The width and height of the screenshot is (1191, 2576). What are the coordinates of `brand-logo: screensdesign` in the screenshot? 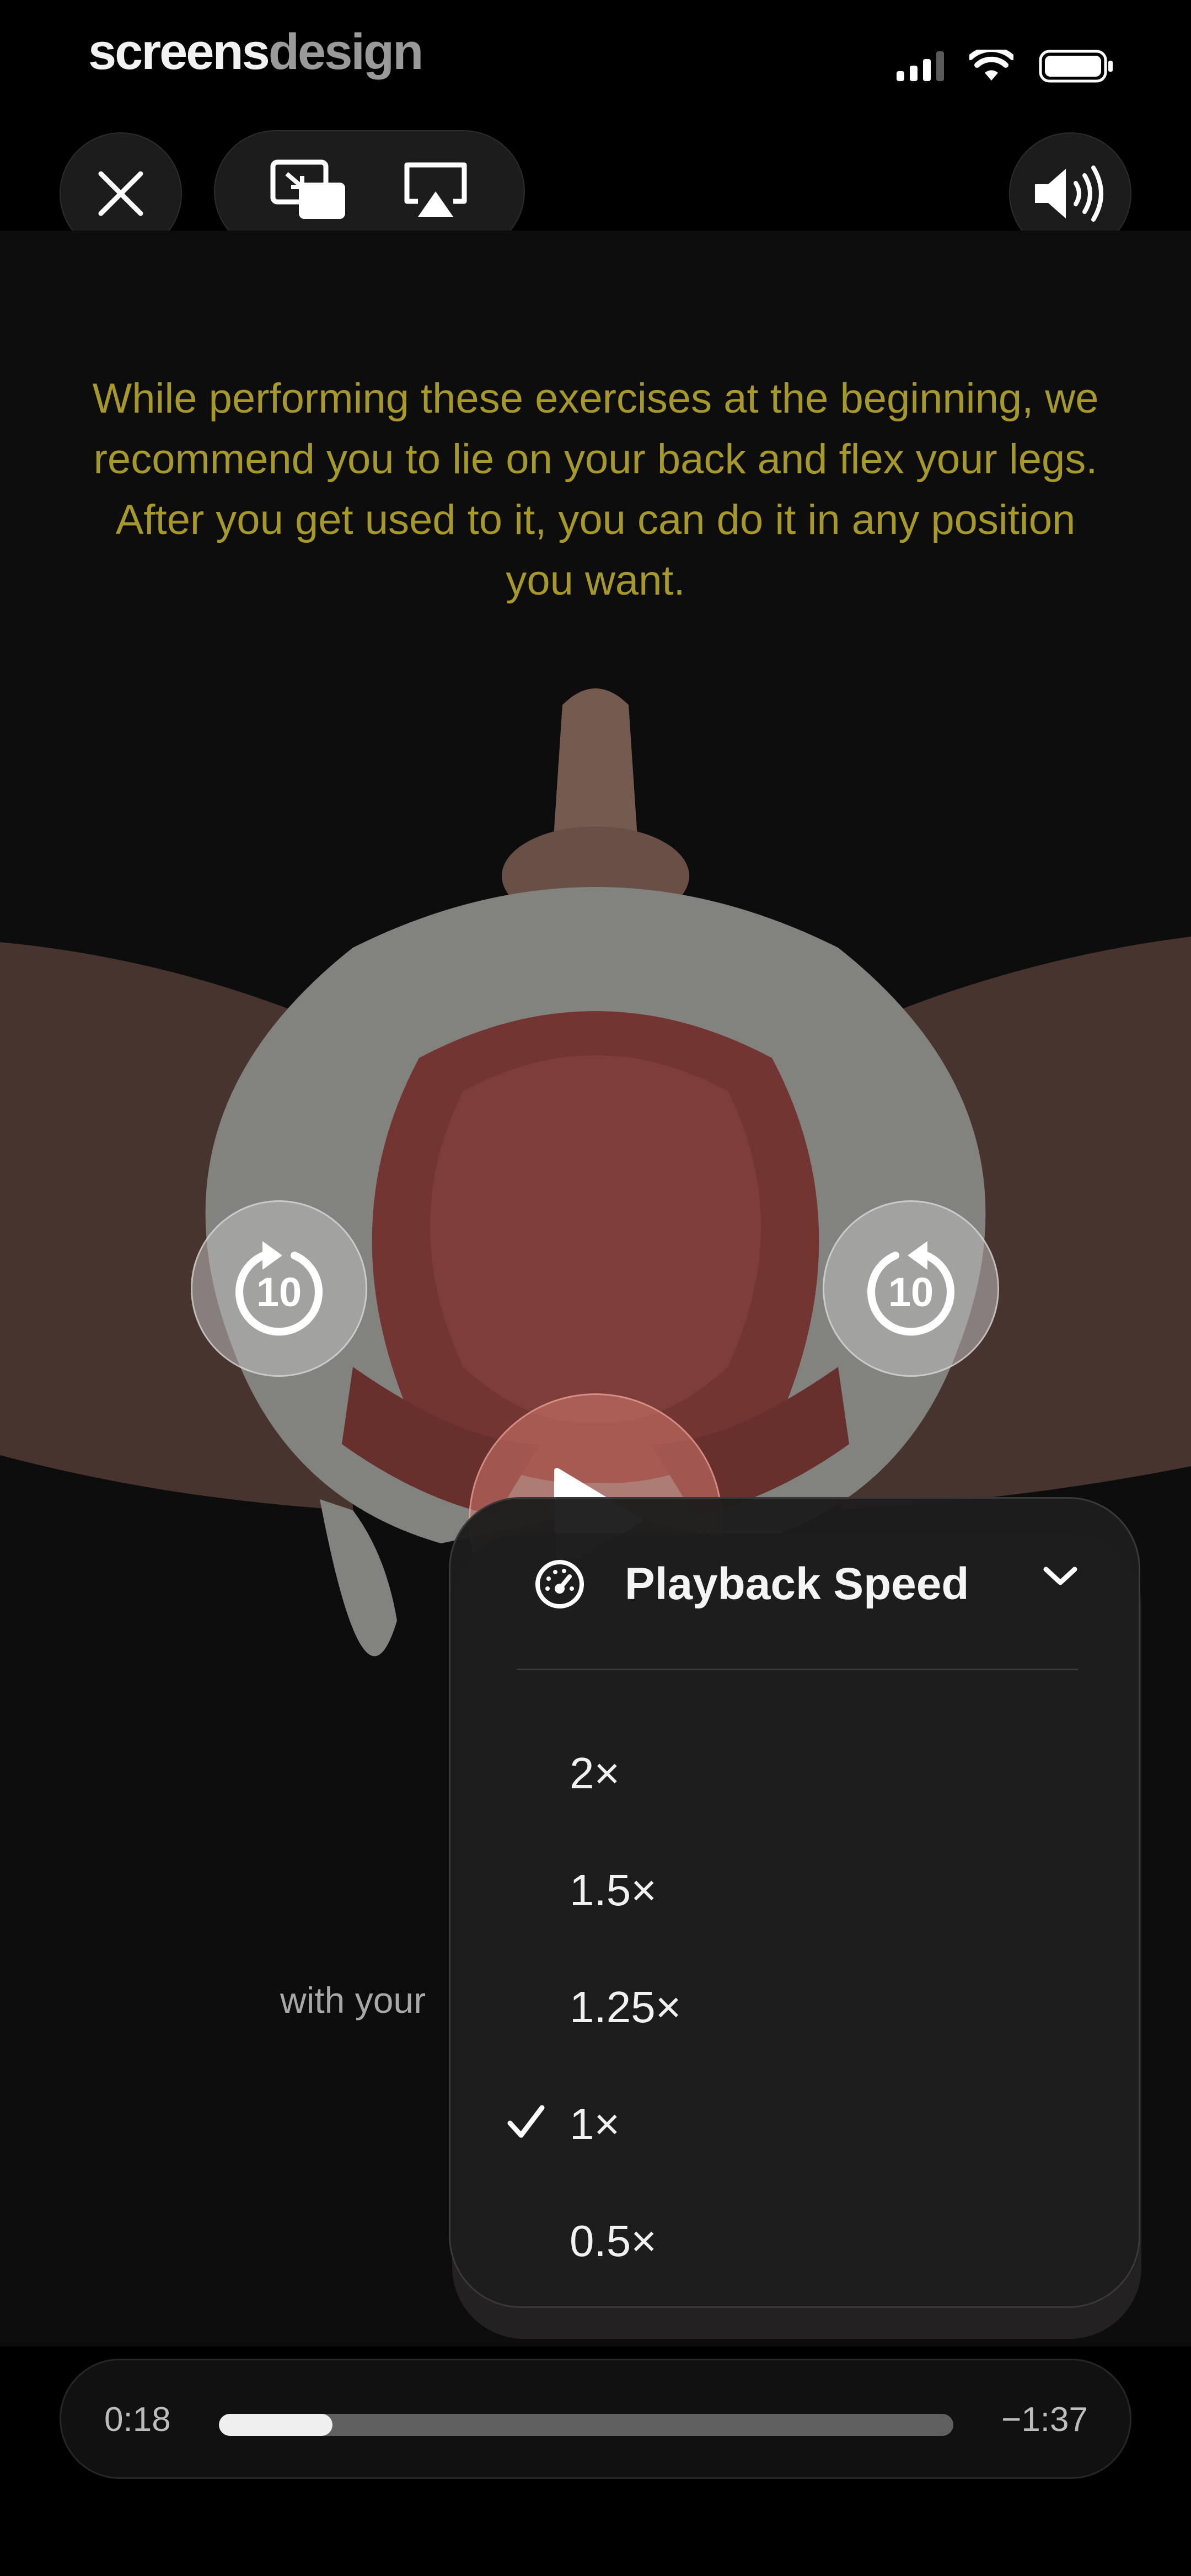 It's located at (255, 52).